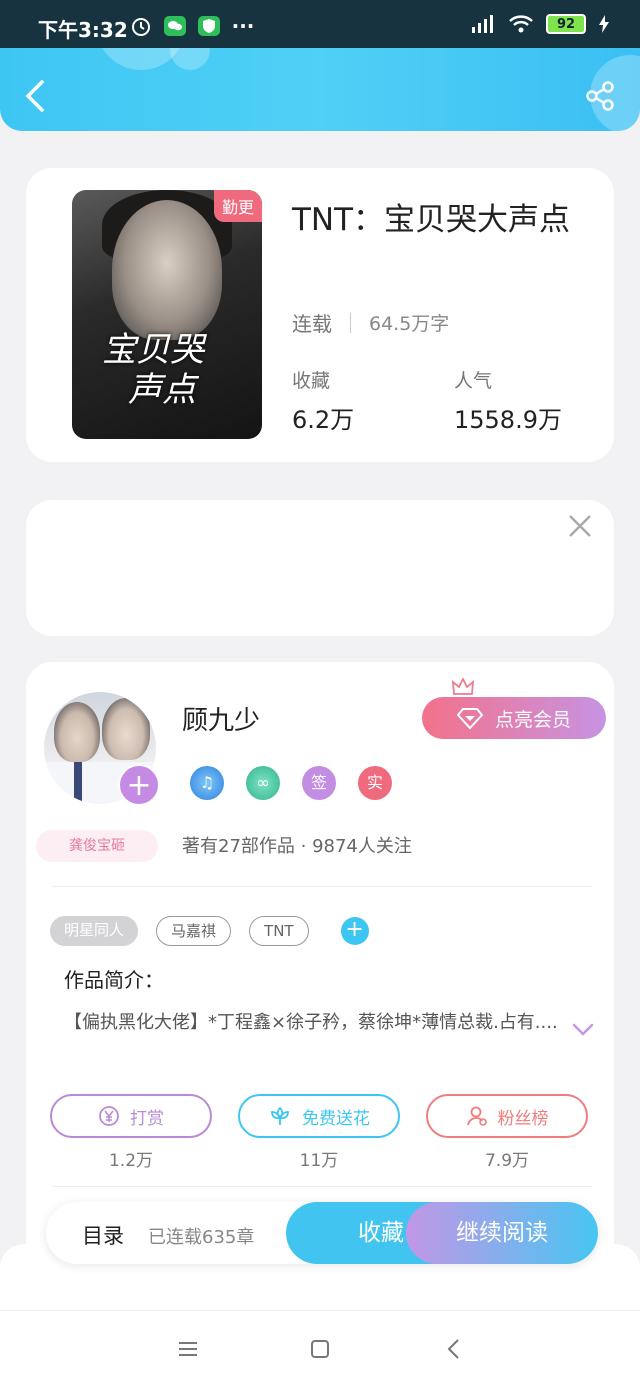 Image resolution: width=640 pixels, height=1387 pixels. I want to click on book-title: TNT：宝贝哭大声点, so click(431, 220).